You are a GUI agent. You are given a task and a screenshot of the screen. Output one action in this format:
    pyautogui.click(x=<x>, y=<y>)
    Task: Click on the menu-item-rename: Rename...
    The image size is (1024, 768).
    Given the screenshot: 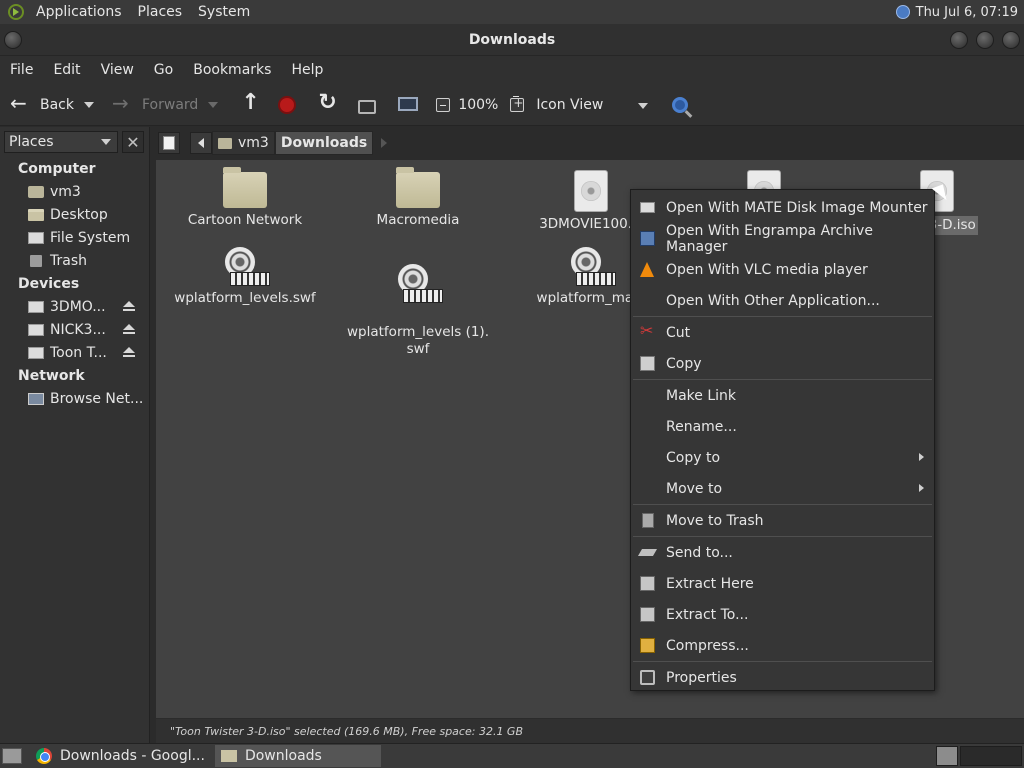 What is the action you would take?
    pyautogui.click(x=782, y=426)
    